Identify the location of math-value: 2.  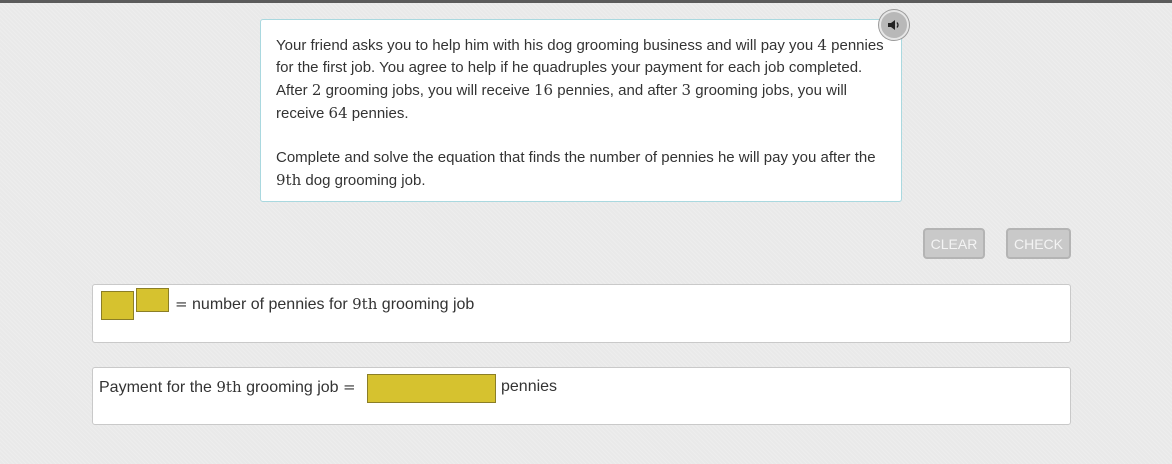
(316, 90).